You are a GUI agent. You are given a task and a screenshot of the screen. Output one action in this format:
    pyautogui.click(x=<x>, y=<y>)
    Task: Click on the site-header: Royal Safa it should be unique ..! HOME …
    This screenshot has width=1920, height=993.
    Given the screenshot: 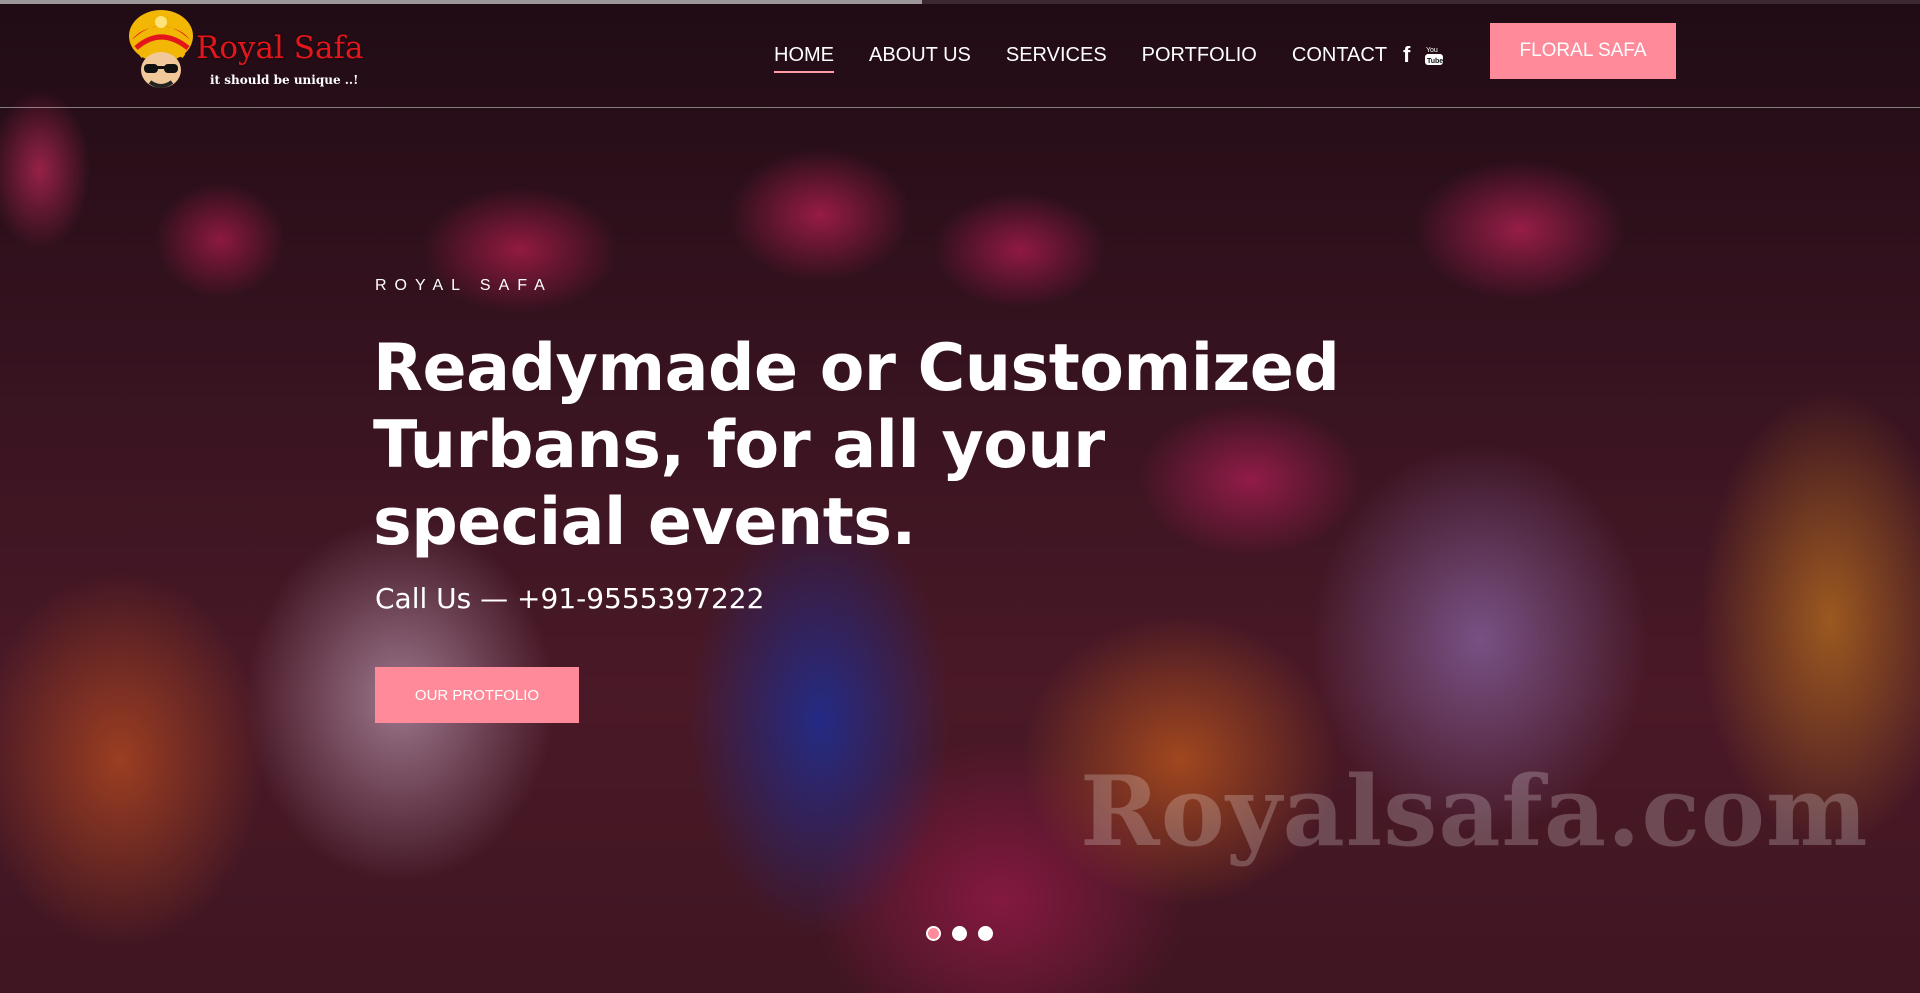 What is the action you would take?
    pyautogui.click(x=960, y=56)
    